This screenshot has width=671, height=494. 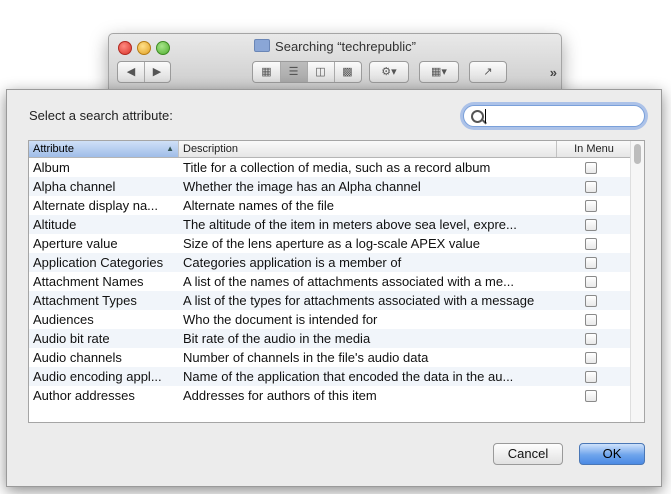 I want to click on description-cell: Whether the image has an Alpha channel, so click(x=302, y=186).